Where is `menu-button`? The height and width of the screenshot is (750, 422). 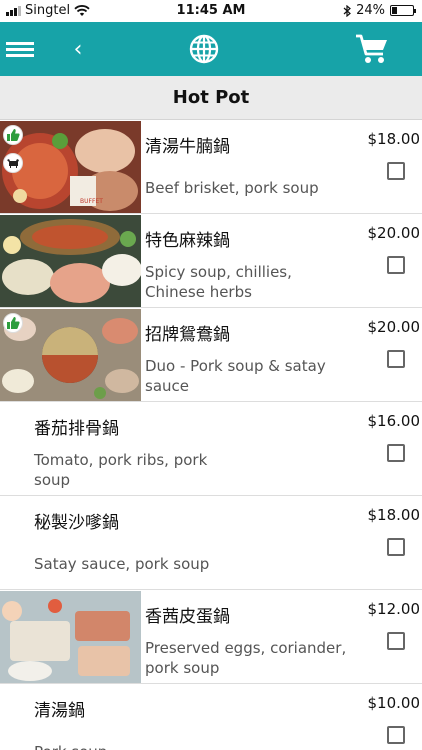
menu-button is located at coordinates (20, 49).